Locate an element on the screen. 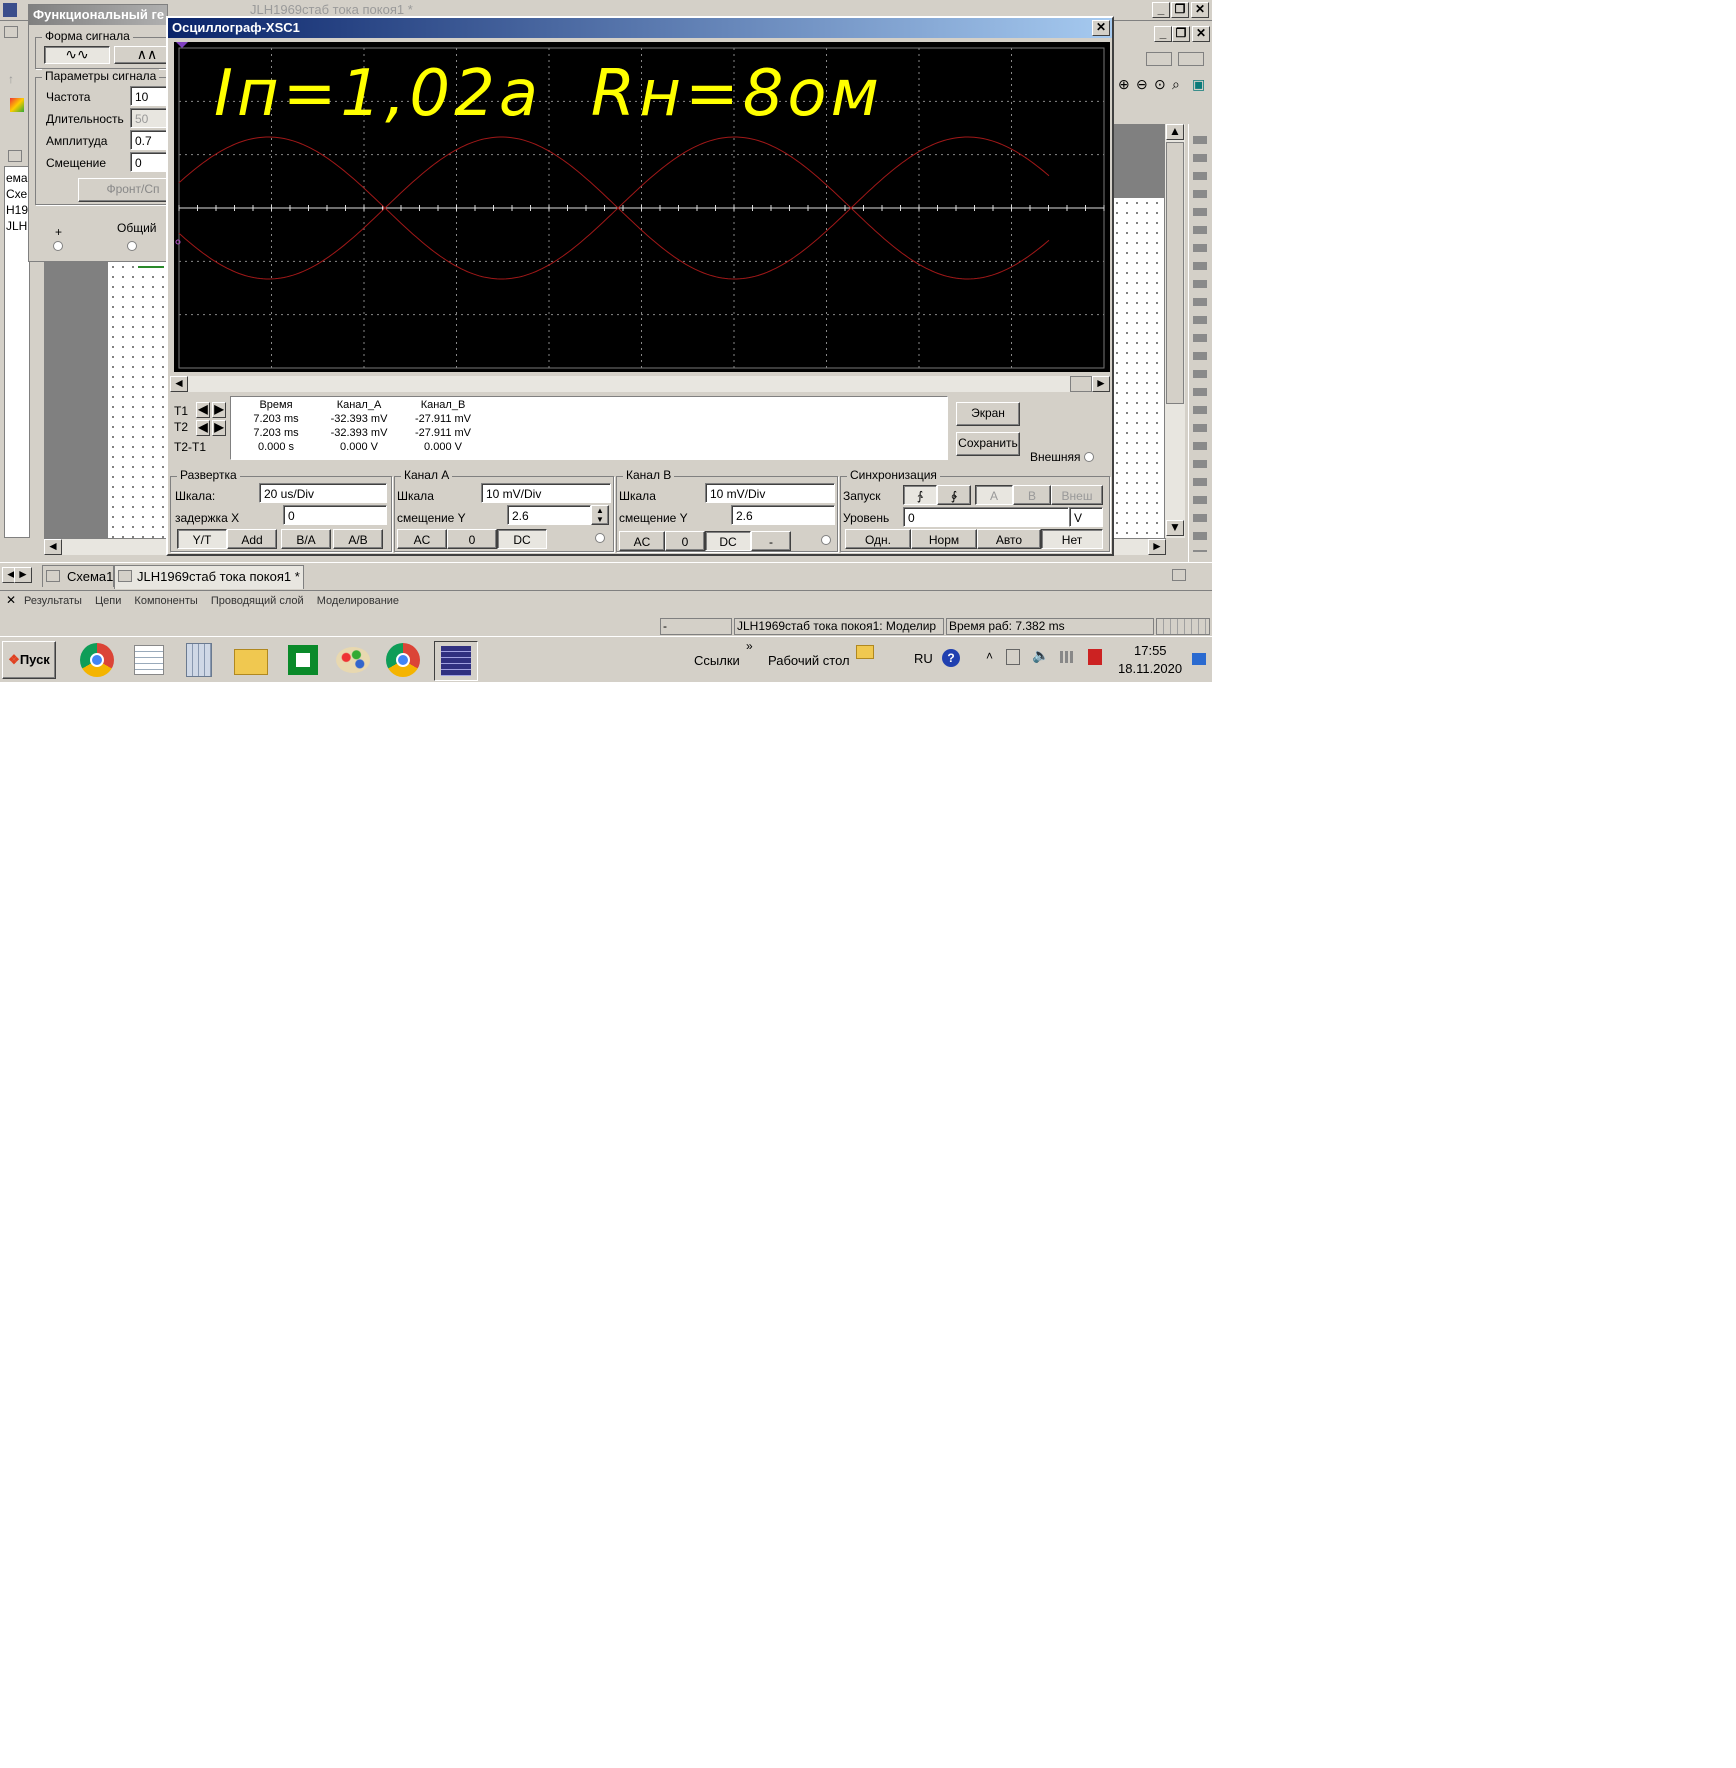 The image size is (1736, 1768). vertical-scrollbar: ▲ ▼ is located at coordinates (1174, 331).